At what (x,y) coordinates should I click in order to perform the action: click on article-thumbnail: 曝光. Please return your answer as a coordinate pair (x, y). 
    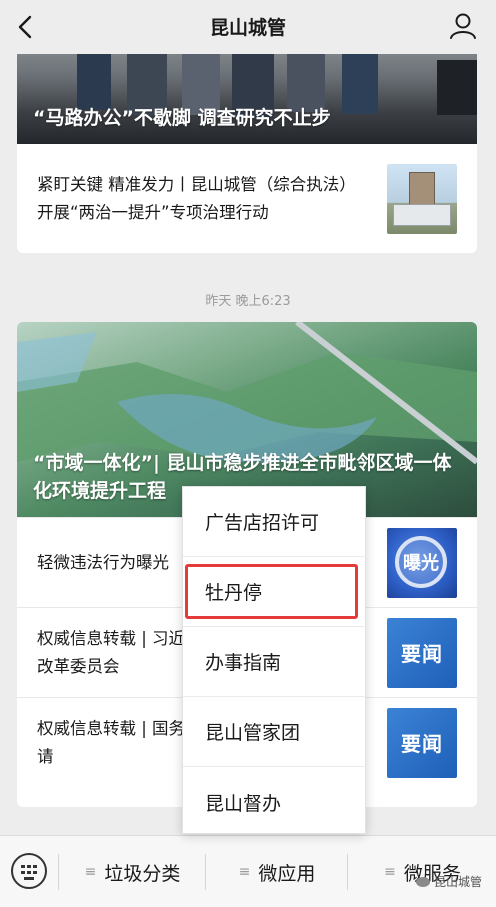
    Looking at the image, I should click on (422, 562).